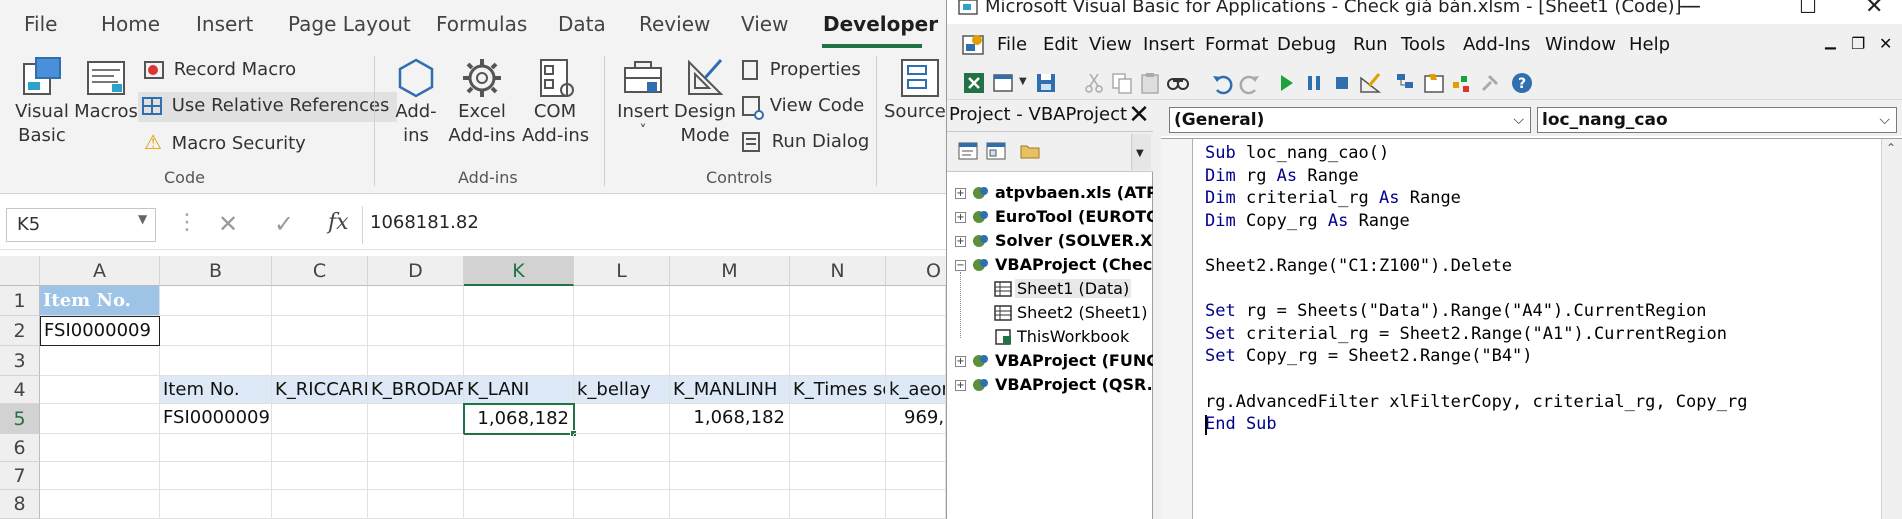 This screenshot has height=519, width=1902. Describe the element at coordinates (1122, 83) in the screenshot. I see `copy-icon` at that location.